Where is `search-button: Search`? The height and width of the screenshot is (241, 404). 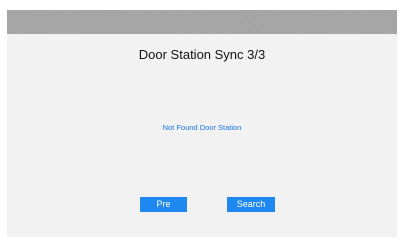 search-button: Search is located at coordinates (251, 204).